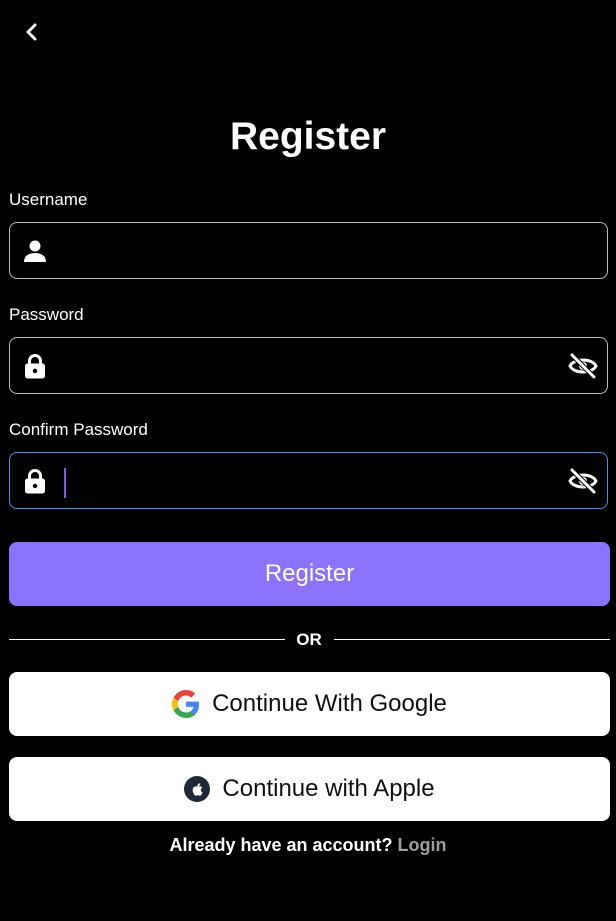 The width and height of the screenshot is (616, 921). I want to click on confirm-password-field, so click(308, 480).